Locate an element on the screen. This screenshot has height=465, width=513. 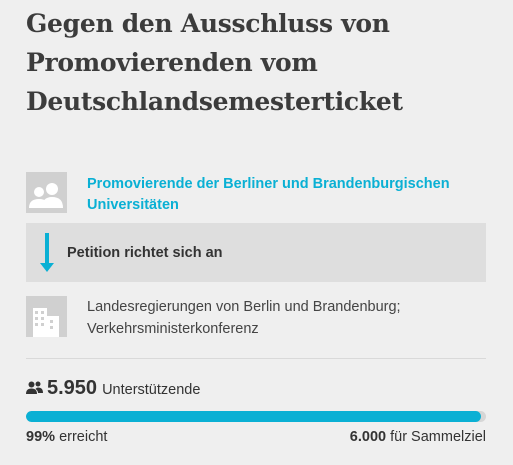
progress-fill is located at coordinates (254, 416).